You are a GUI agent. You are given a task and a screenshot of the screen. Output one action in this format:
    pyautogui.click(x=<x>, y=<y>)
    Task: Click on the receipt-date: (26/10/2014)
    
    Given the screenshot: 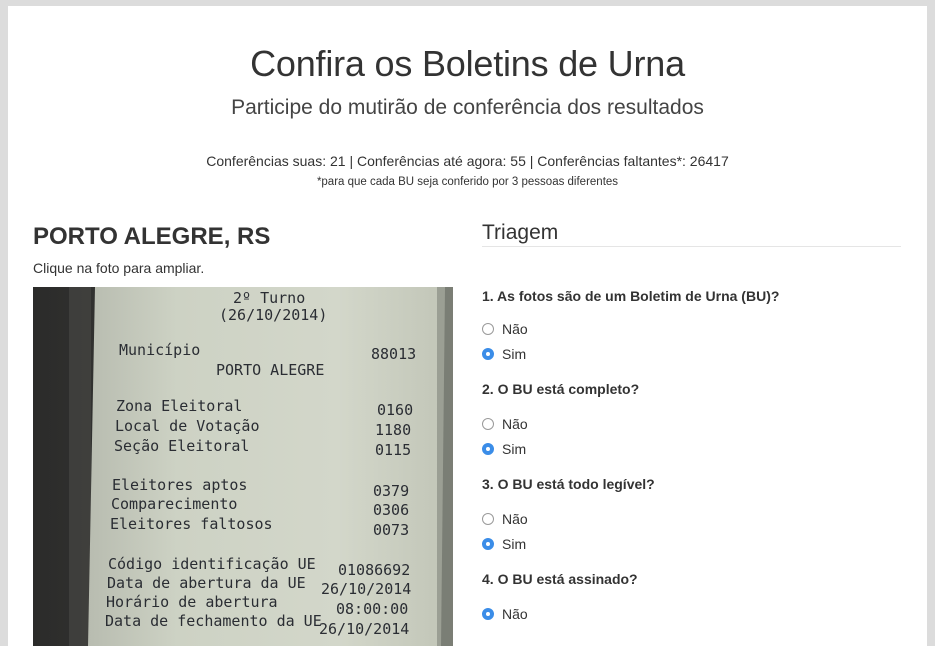 What is the action you would take?
    pyautogui.click(x=273, y=315)
    